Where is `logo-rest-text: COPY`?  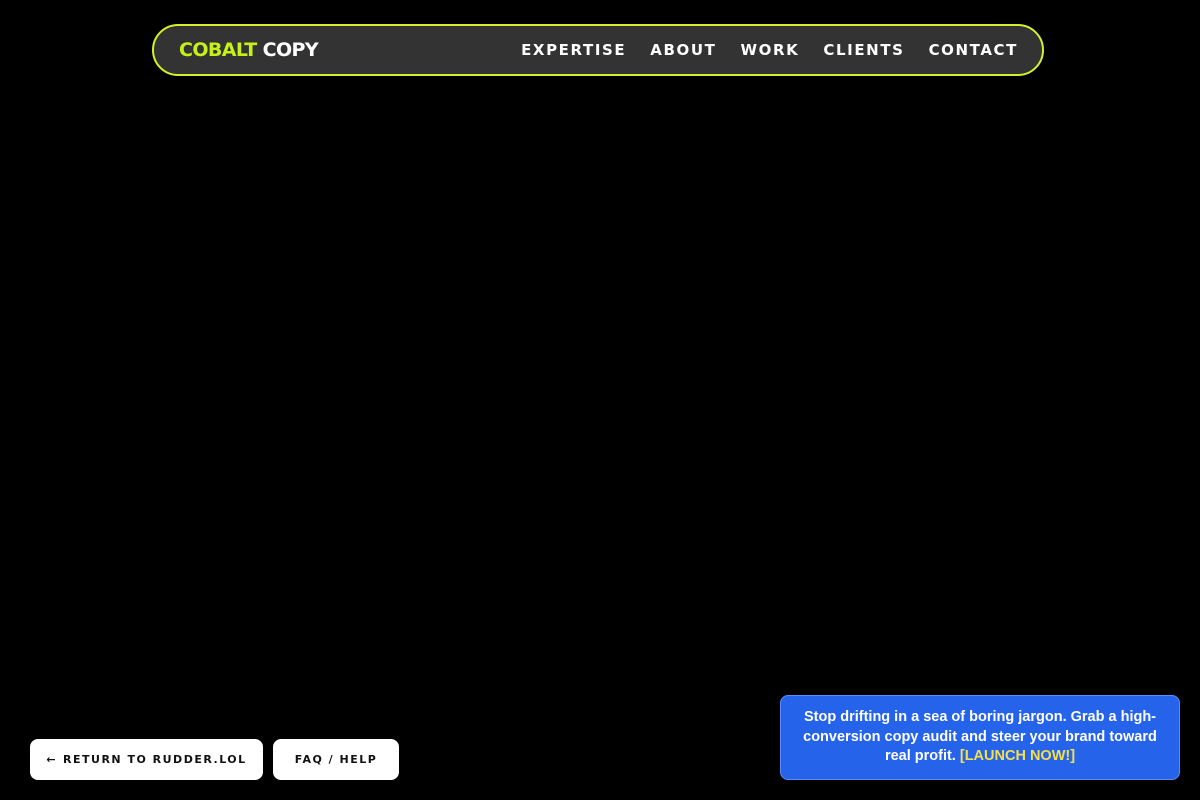 logo-rest-text: COPY is located at coordinates (290, 50).